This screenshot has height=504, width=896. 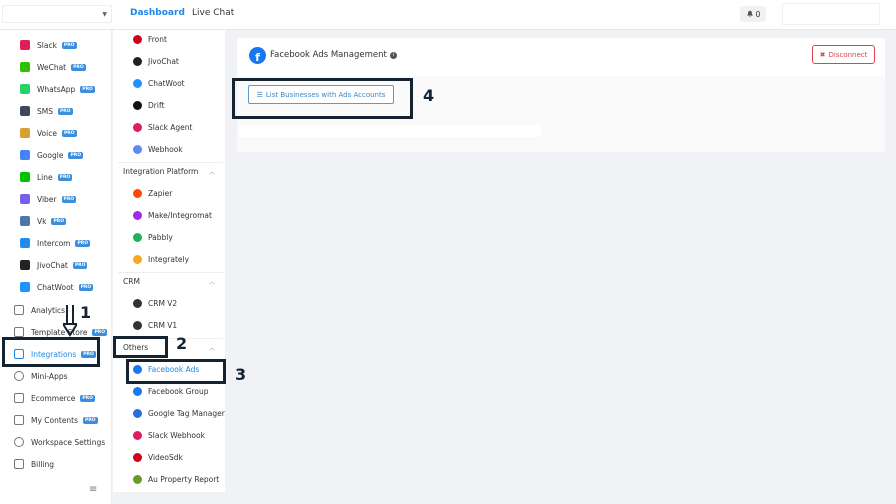 I want to click on subnav-item-facebook-group: Facebook Group, so click(x=170, y=391).